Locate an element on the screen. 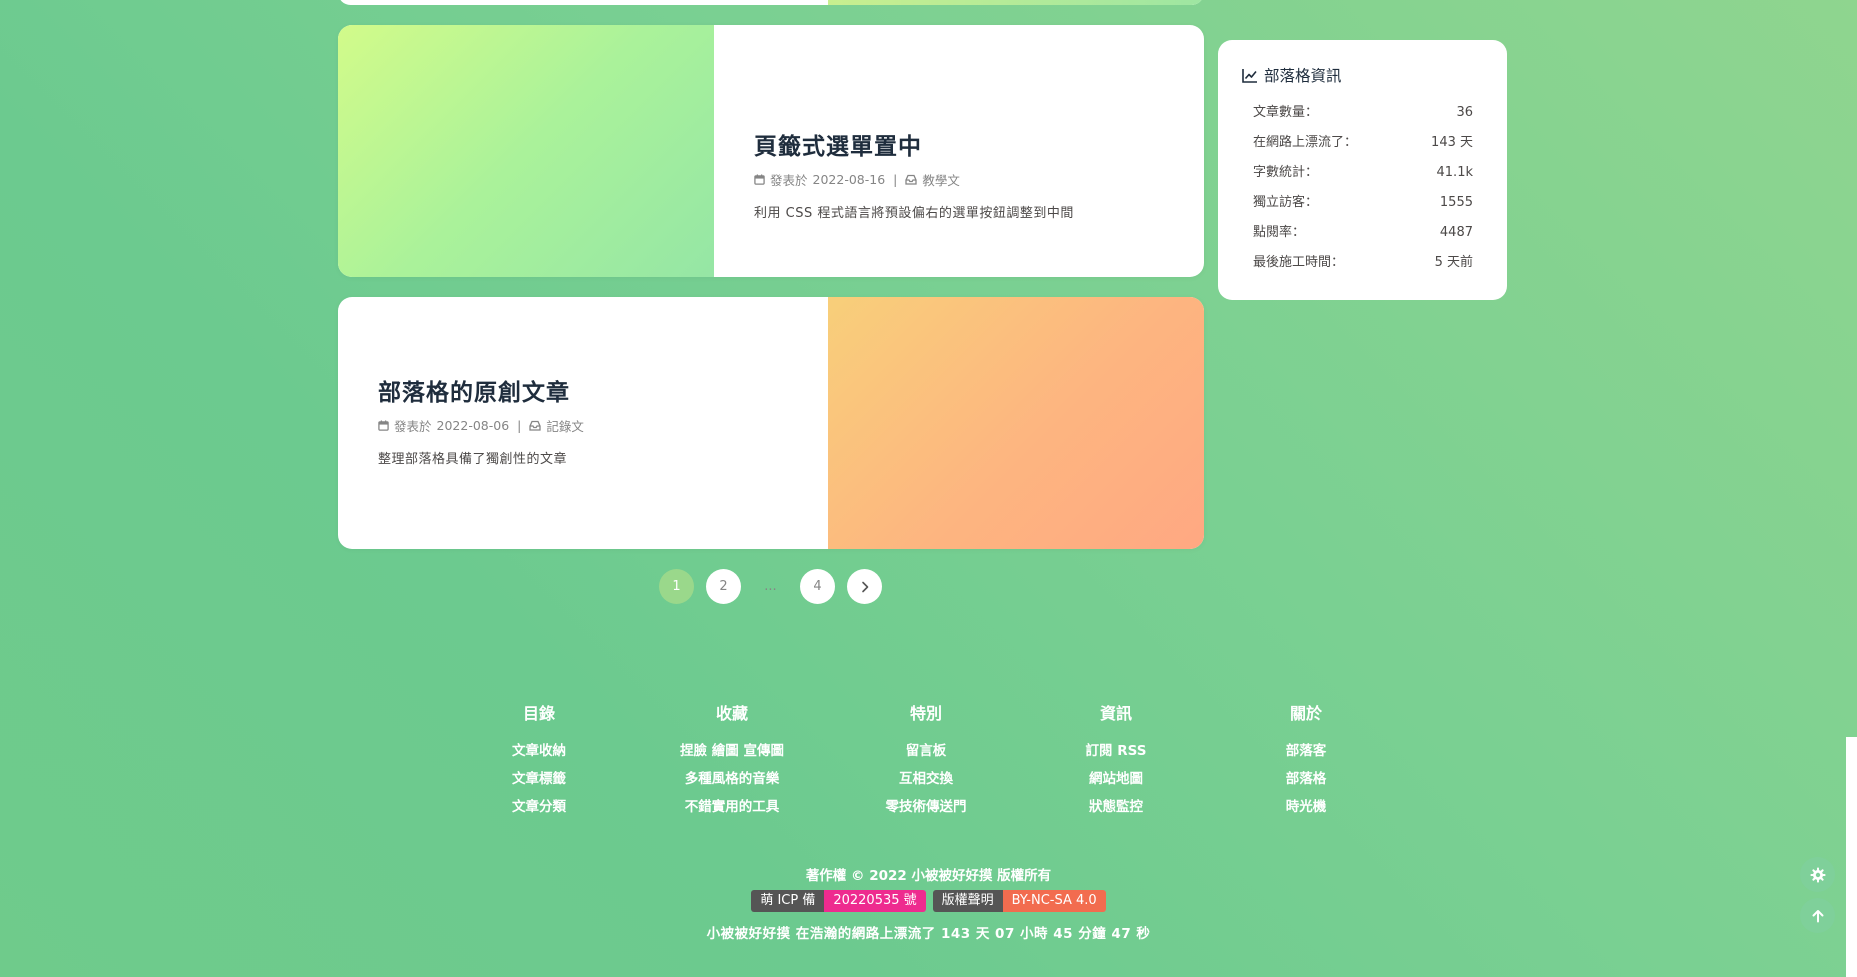  footer-link: 留言板 is located at coordinates (926, 751).